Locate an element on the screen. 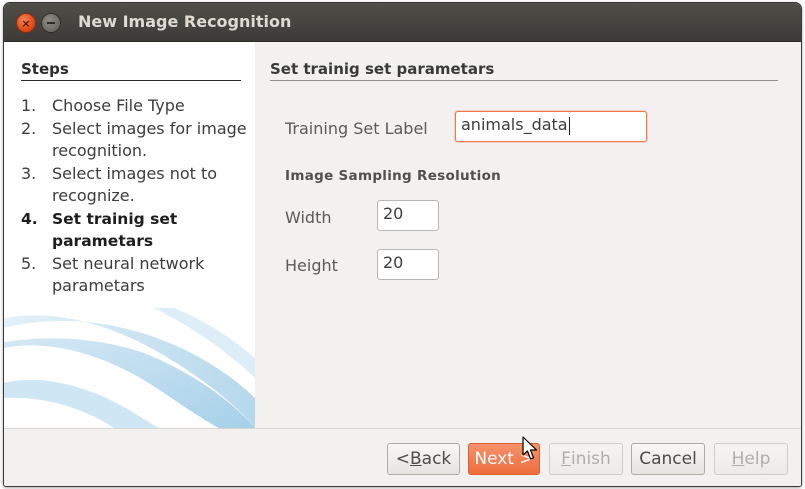  step-label: Select images not to recognize. is located at coordinates (135, 184).